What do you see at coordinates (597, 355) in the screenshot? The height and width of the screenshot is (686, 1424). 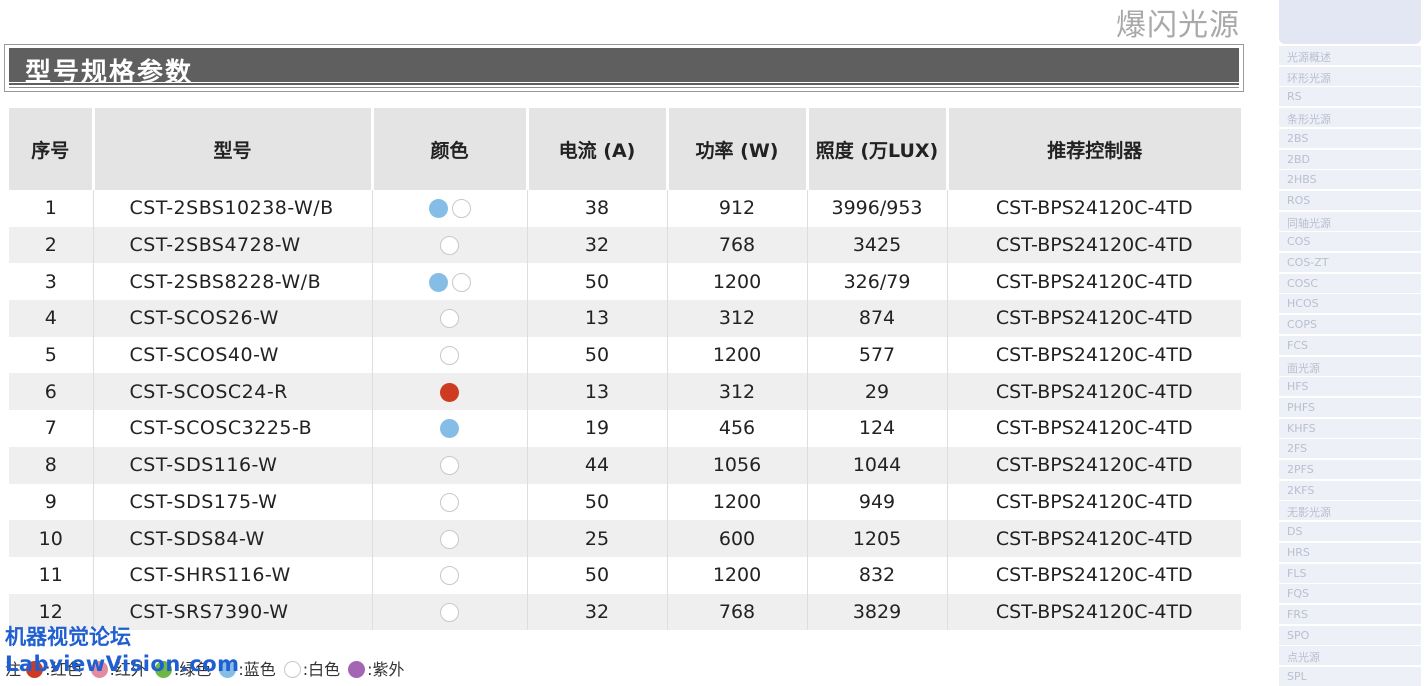 I see `cell-current: 50` at bounding box center [597, 355].